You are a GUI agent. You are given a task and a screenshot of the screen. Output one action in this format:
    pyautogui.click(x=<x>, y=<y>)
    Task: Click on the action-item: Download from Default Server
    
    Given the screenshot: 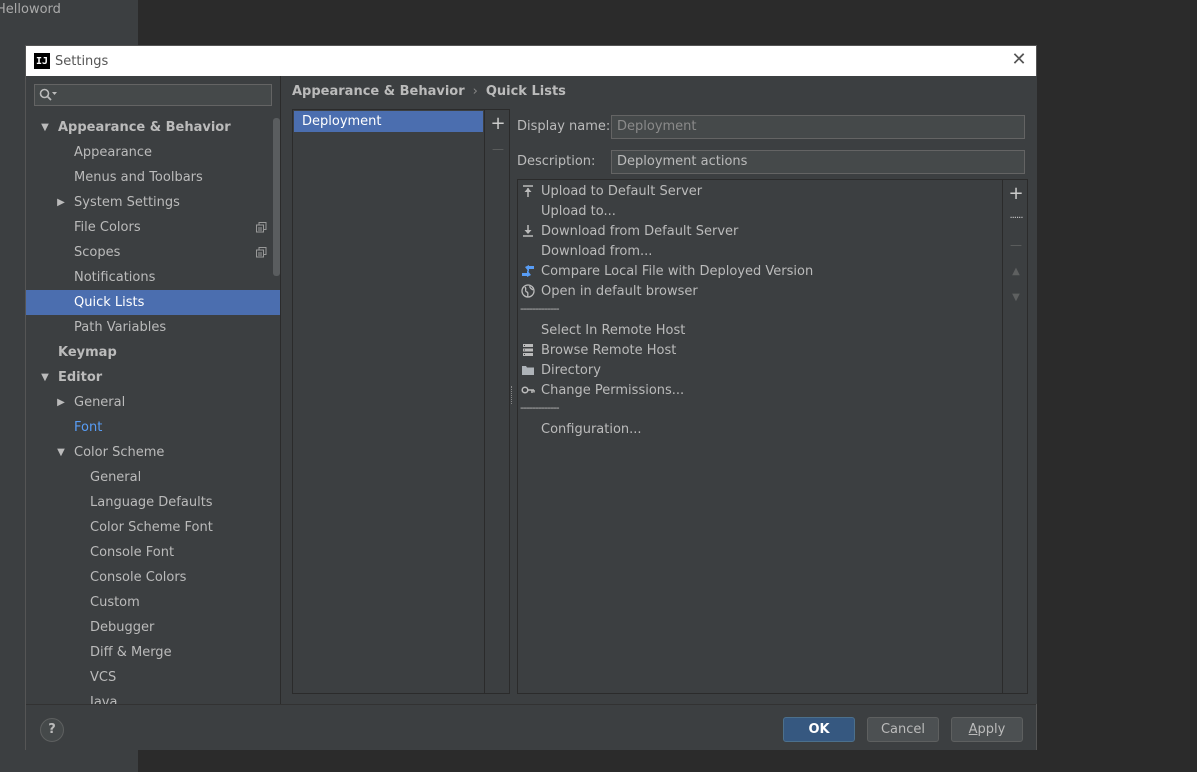 What is the action you would take?
    pyautogui.click(x=760, y=231)
    